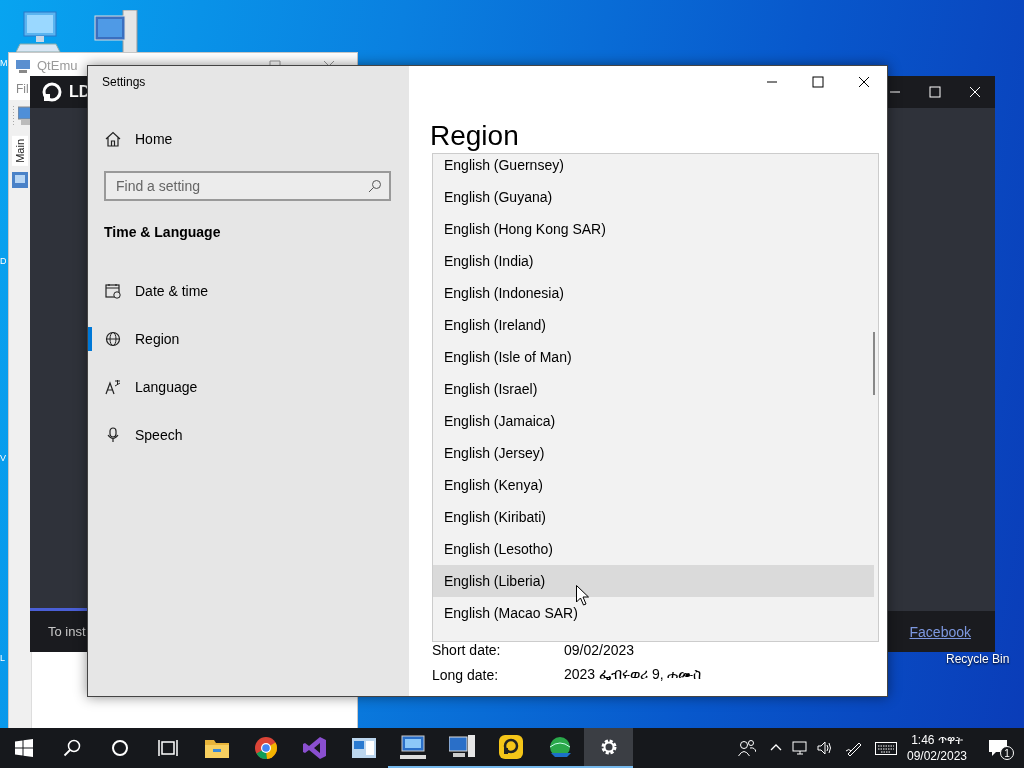 The image size is (1024, 768). I want to click on icon-label: Recycle Bin, so click(978, 659).